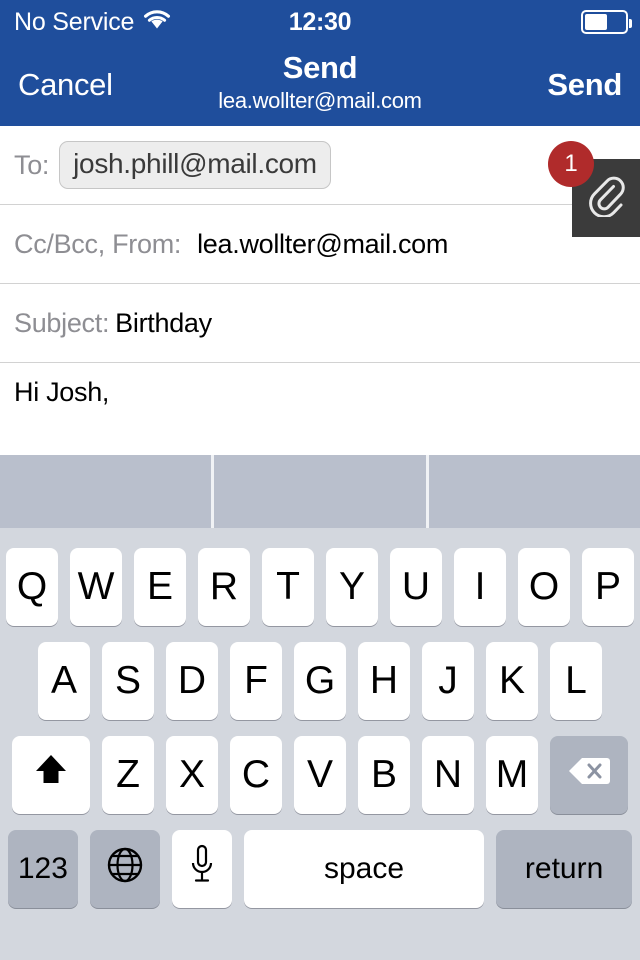  Describe the element at coordinates (384, 681) in the screenshot. I see `key-h: H` at that location.